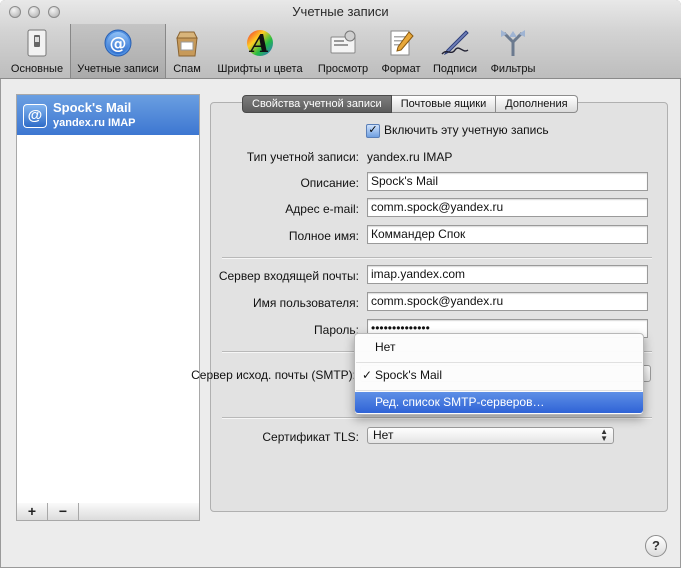 This screenshot has width=681, height=568. Describe the element at coordinates (490, 435) in the screenshot. I see `tls-certificate-popup: Нет ▲ ▼` at that location.